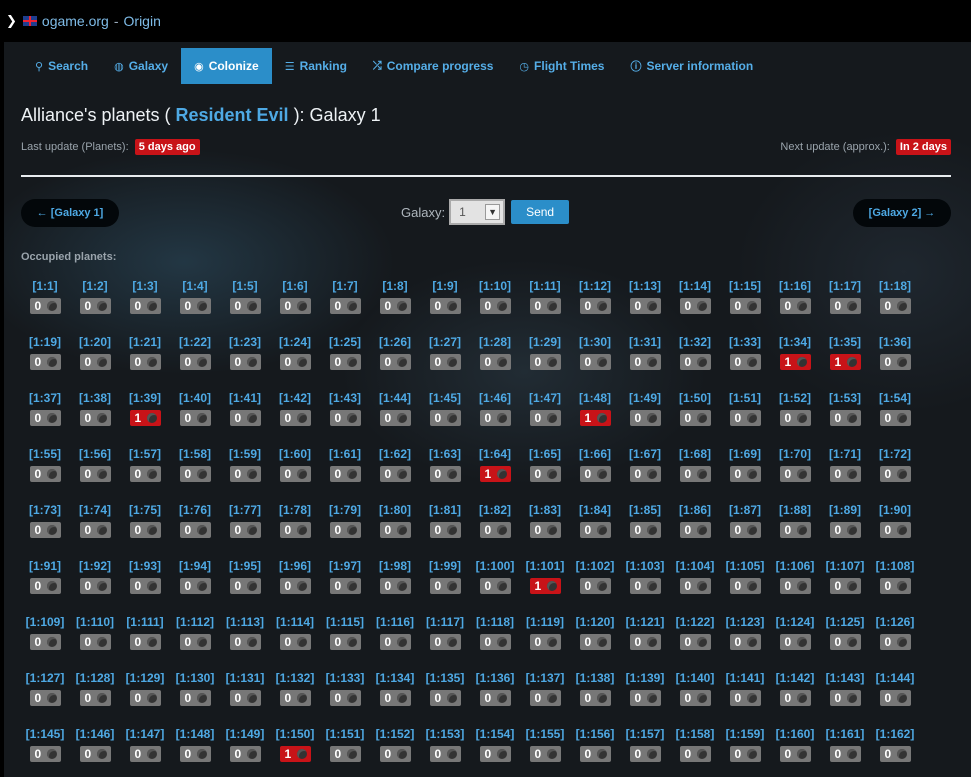 This screenshot has height=777, width=971. What do you see at coordinates (45, 678) in the screenshot?
I see `system-link: [1:127]` at bounding box center [45, 678].